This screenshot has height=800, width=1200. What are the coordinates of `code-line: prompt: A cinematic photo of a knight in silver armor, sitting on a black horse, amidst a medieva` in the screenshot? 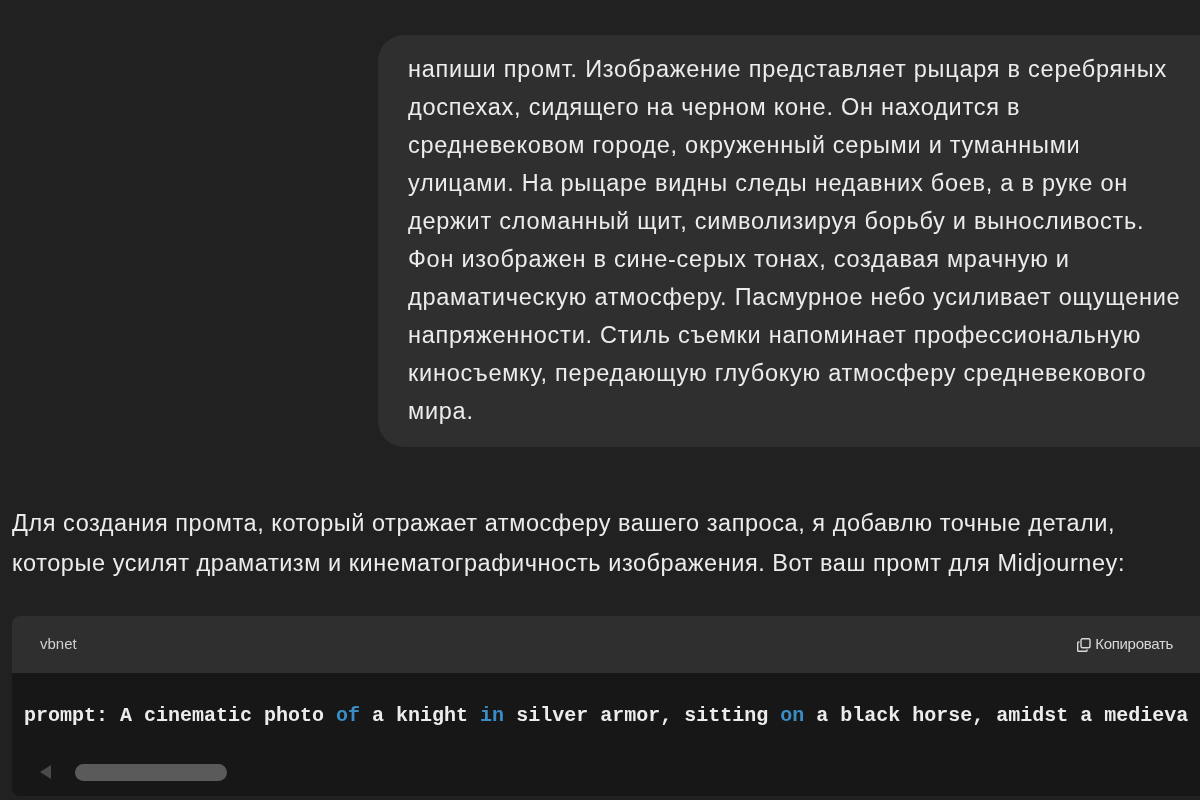 It's located at (607, 716).